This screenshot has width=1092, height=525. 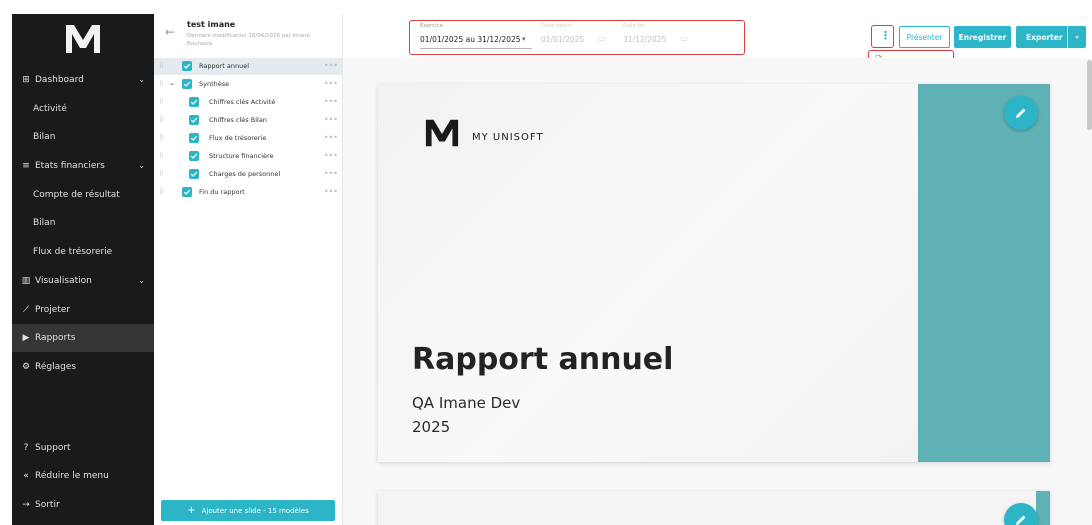 What do you see at coordinates (83, 39) in the screenshot?
I see `myunisoft-logo` at bounding box center [83, 39].